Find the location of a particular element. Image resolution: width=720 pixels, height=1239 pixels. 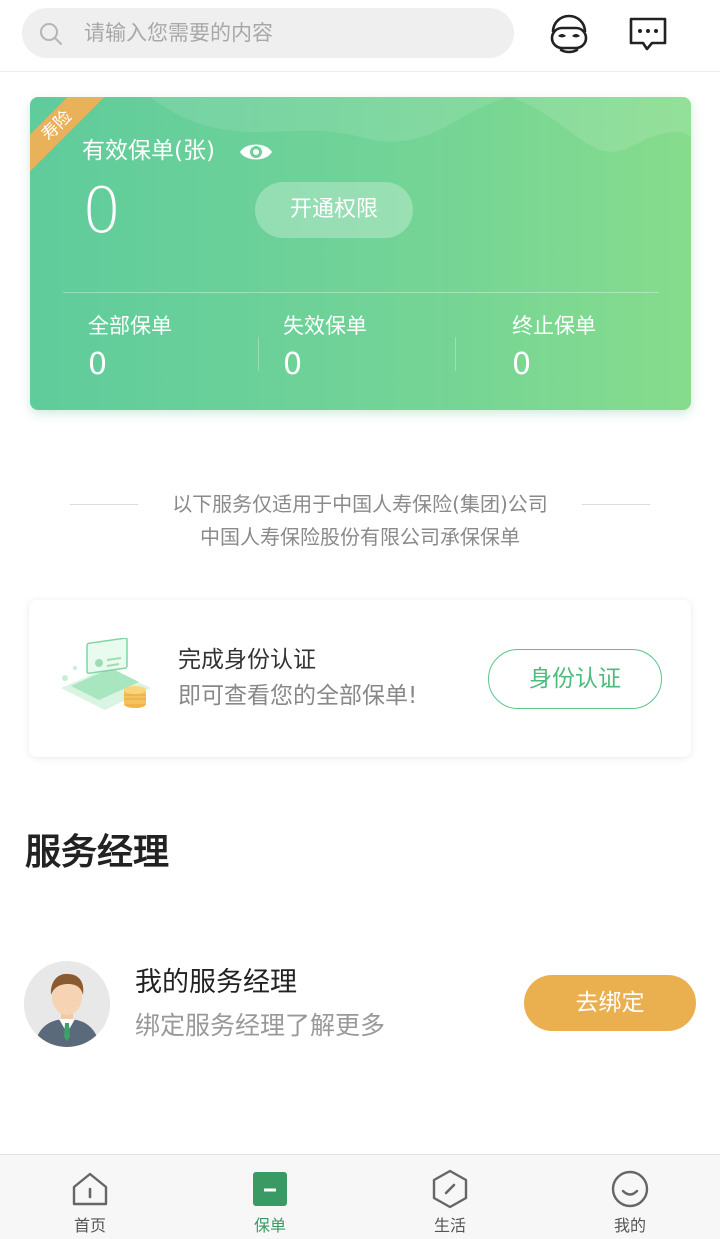

search-bar: 请输入您需要的内容 is located at coordinates (268, 33).